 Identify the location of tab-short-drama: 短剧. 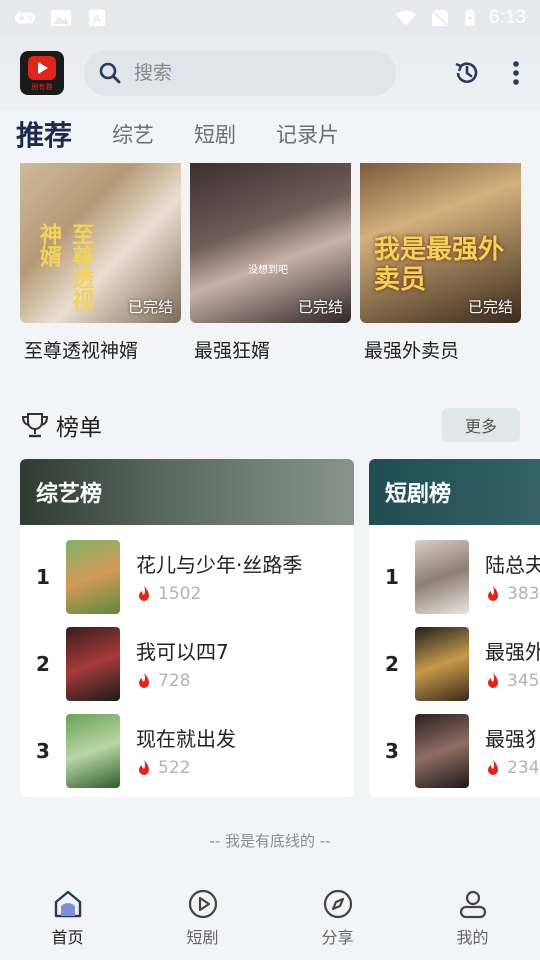
(215, 134).